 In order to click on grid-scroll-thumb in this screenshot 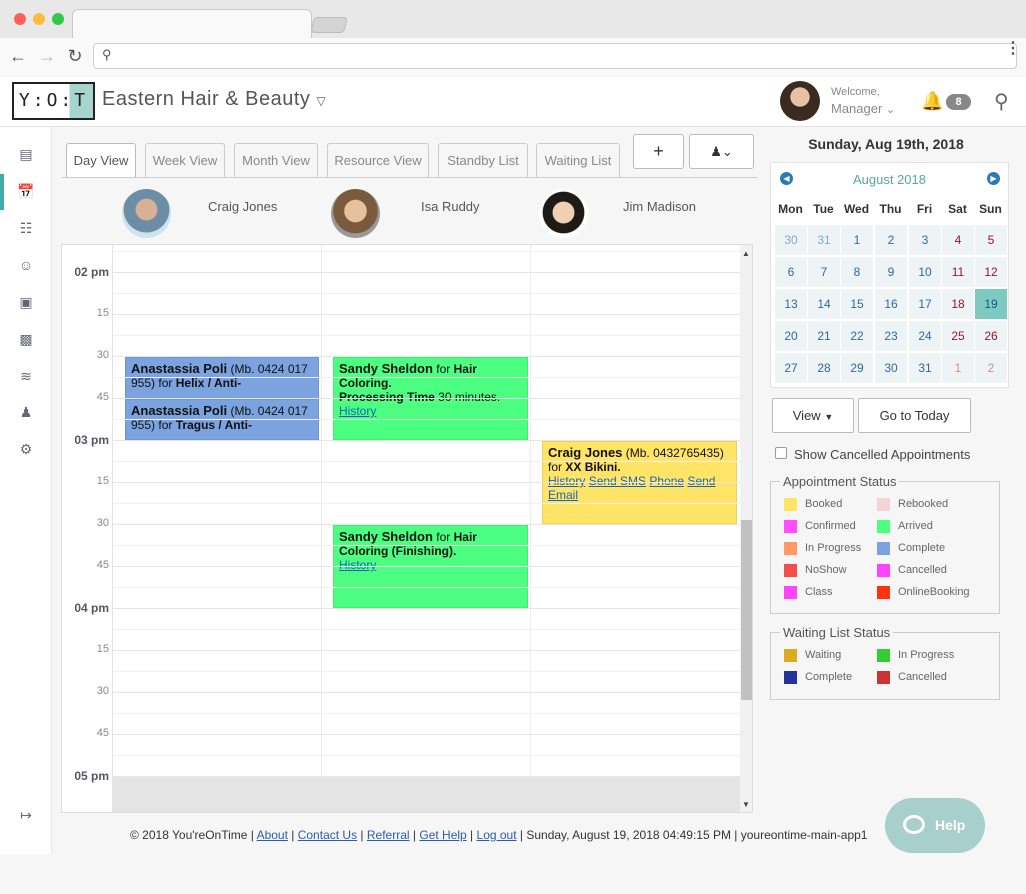, I will do `click(746, 610)`.